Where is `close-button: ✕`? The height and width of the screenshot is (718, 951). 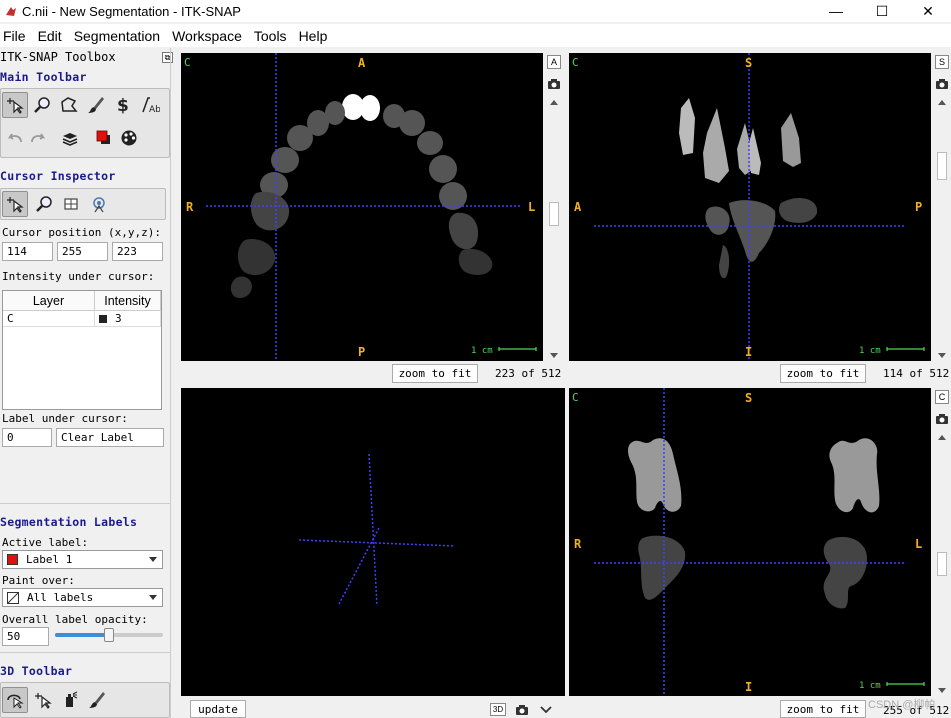
close-button: ✕ is located at coordinates (928, 11).